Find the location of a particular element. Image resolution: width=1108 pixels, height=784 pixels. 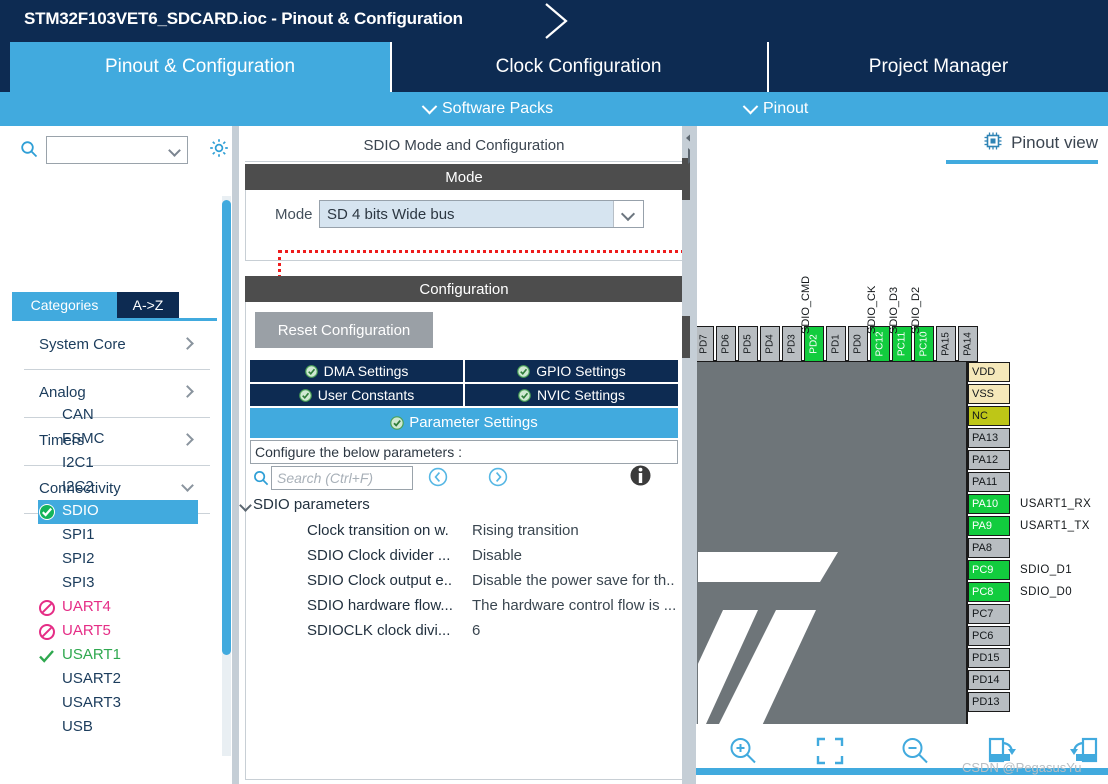

sidebar-item-usart3: USART3 is located at coordinates (118, 704).